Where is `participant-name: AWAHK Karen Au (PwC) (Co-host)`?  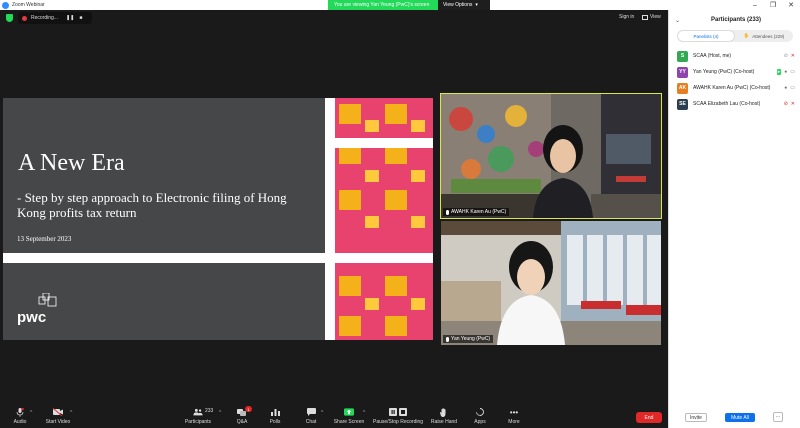 participant-name: AWAHK Karen Au (PwC) (Co-host) is located at coordinates (732, 88).